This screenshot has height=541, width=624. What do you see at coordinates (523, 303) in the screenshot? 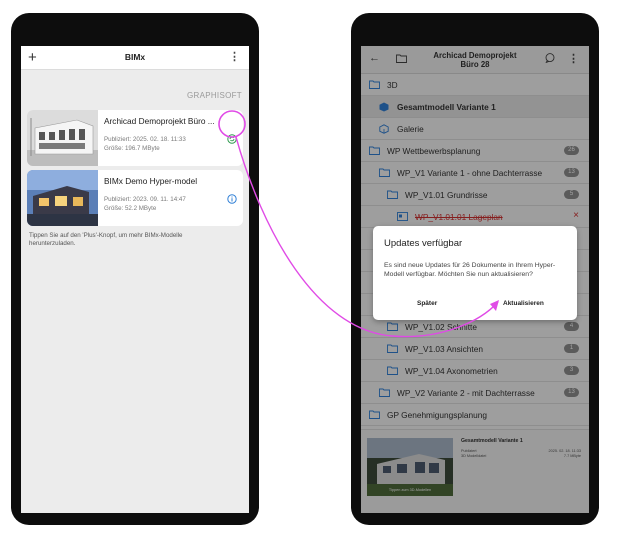
I see `update-button: Aktualisieren` at bounding box center [523, 303].